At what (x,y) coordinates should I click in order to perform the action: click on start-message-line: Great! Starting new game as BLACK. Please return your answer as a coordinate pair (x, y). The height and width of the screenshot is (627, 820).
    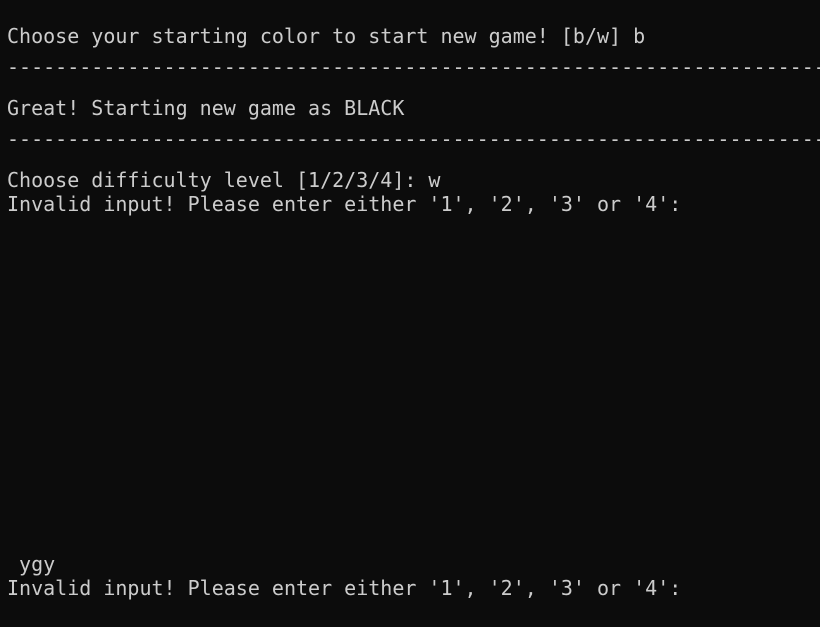
    Looking at the image, I should click on (206, 108).